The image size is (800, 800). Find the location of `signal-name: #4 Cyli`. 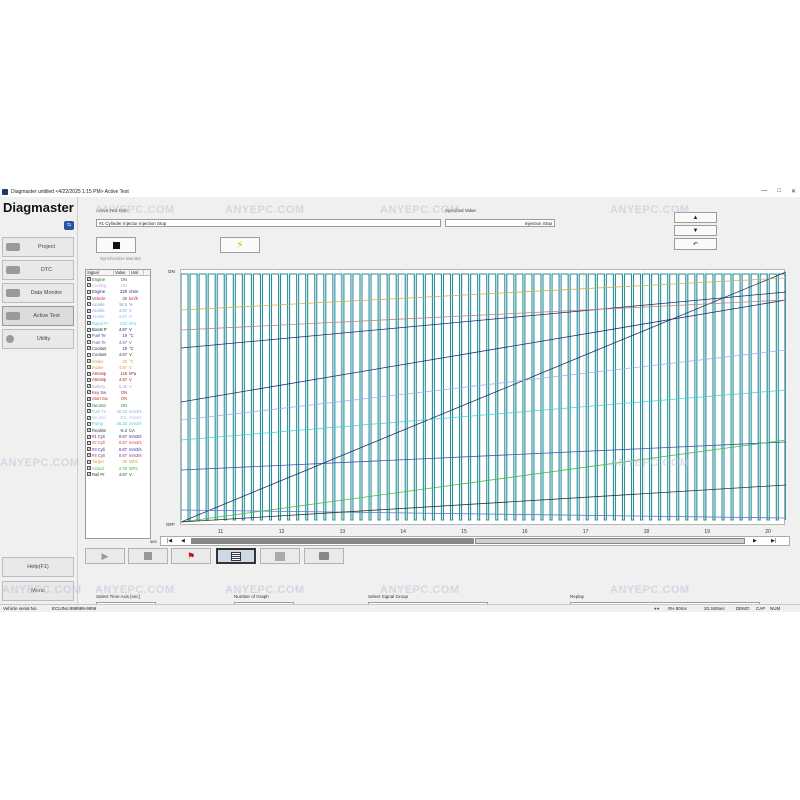

signal-name: #4 Cyli is located at coordinates (98, 455).